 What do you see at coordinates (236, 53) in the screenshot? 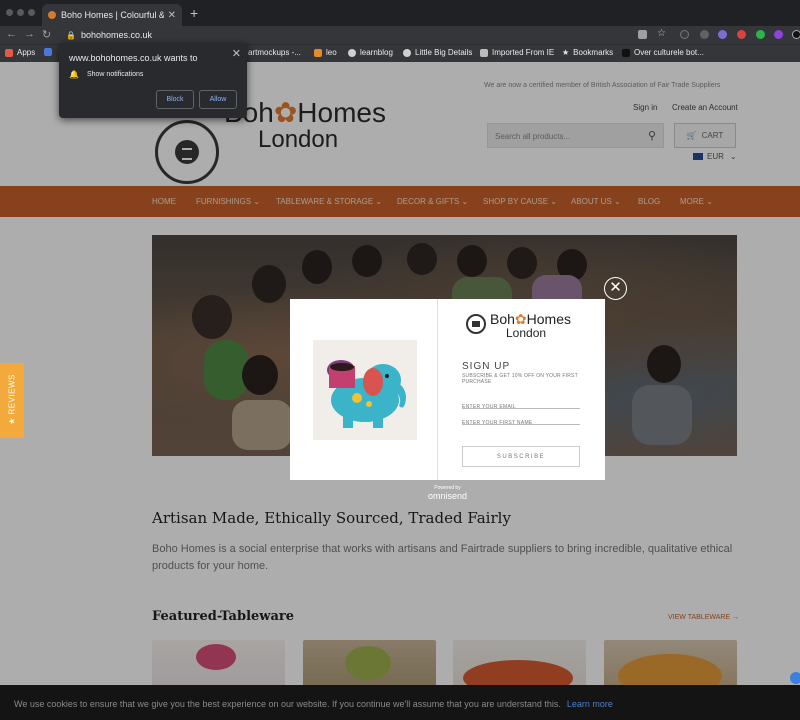
I see `close-icon: ✕` at bounding box center [236, 53].